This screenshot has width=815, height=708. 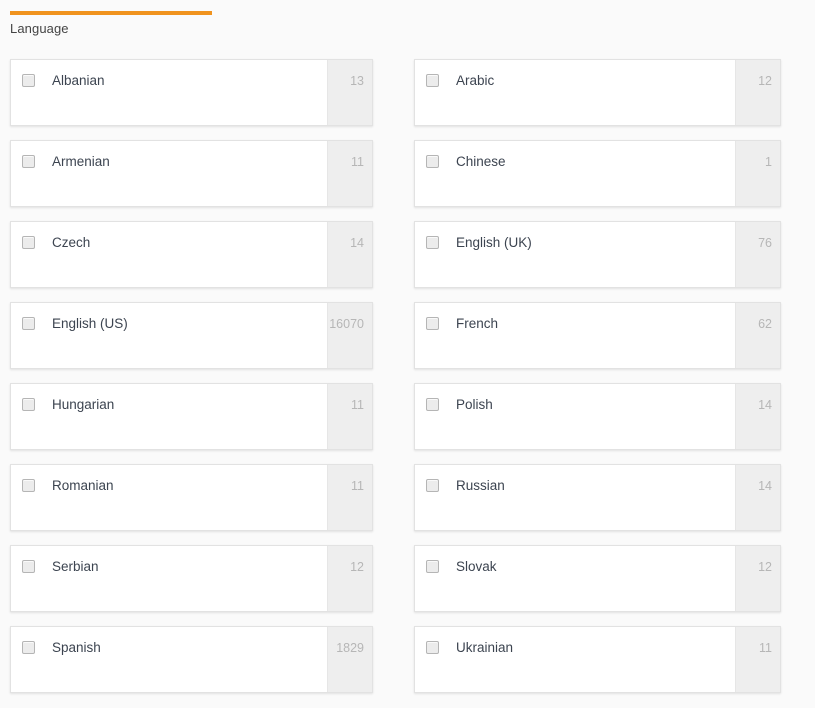 What do you see at coordinates (480, 485) in the screenshot?
I see `facet-item-label: Russian` at bounding box center [480, 485].